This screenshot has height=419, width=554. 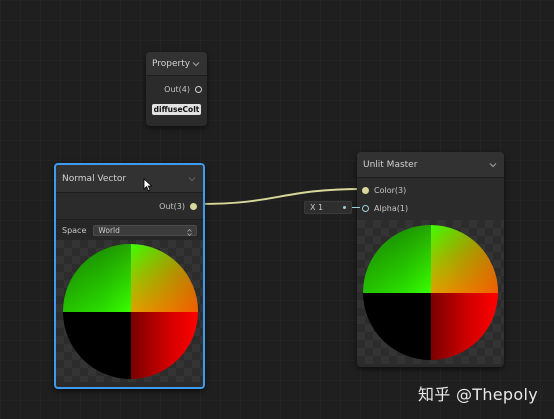 I want to click on normal-vector-node-title: Normal Vector, so click(x=94, y=178).